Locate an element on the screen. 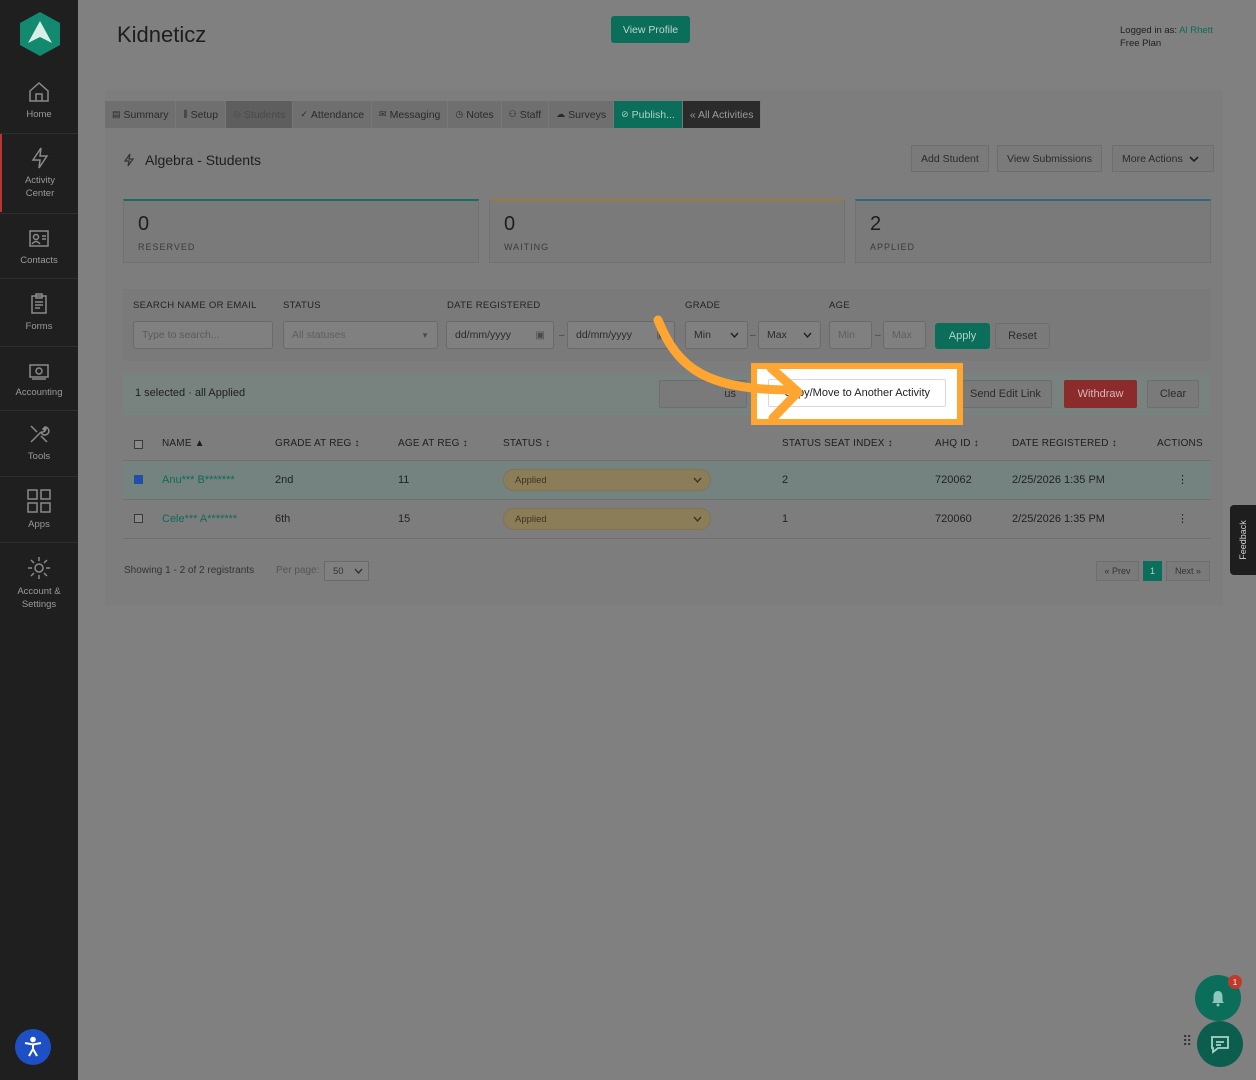  students-icon: ◎ is located at coordinates (237, 114).